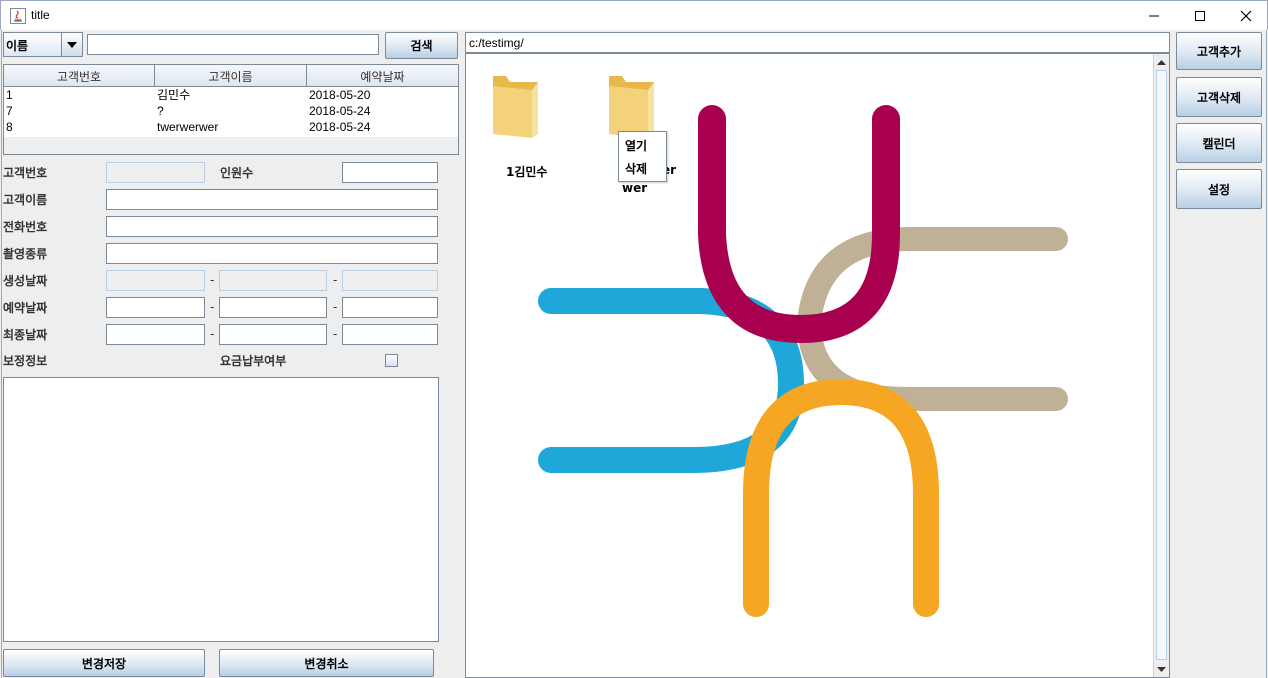 The height and width of the screenshot is (678, 1268). What do you see at coordinates (104, 663) in the screenshot?
I see `save-changes-button: 변경저장` at bounding box center [104, 663].